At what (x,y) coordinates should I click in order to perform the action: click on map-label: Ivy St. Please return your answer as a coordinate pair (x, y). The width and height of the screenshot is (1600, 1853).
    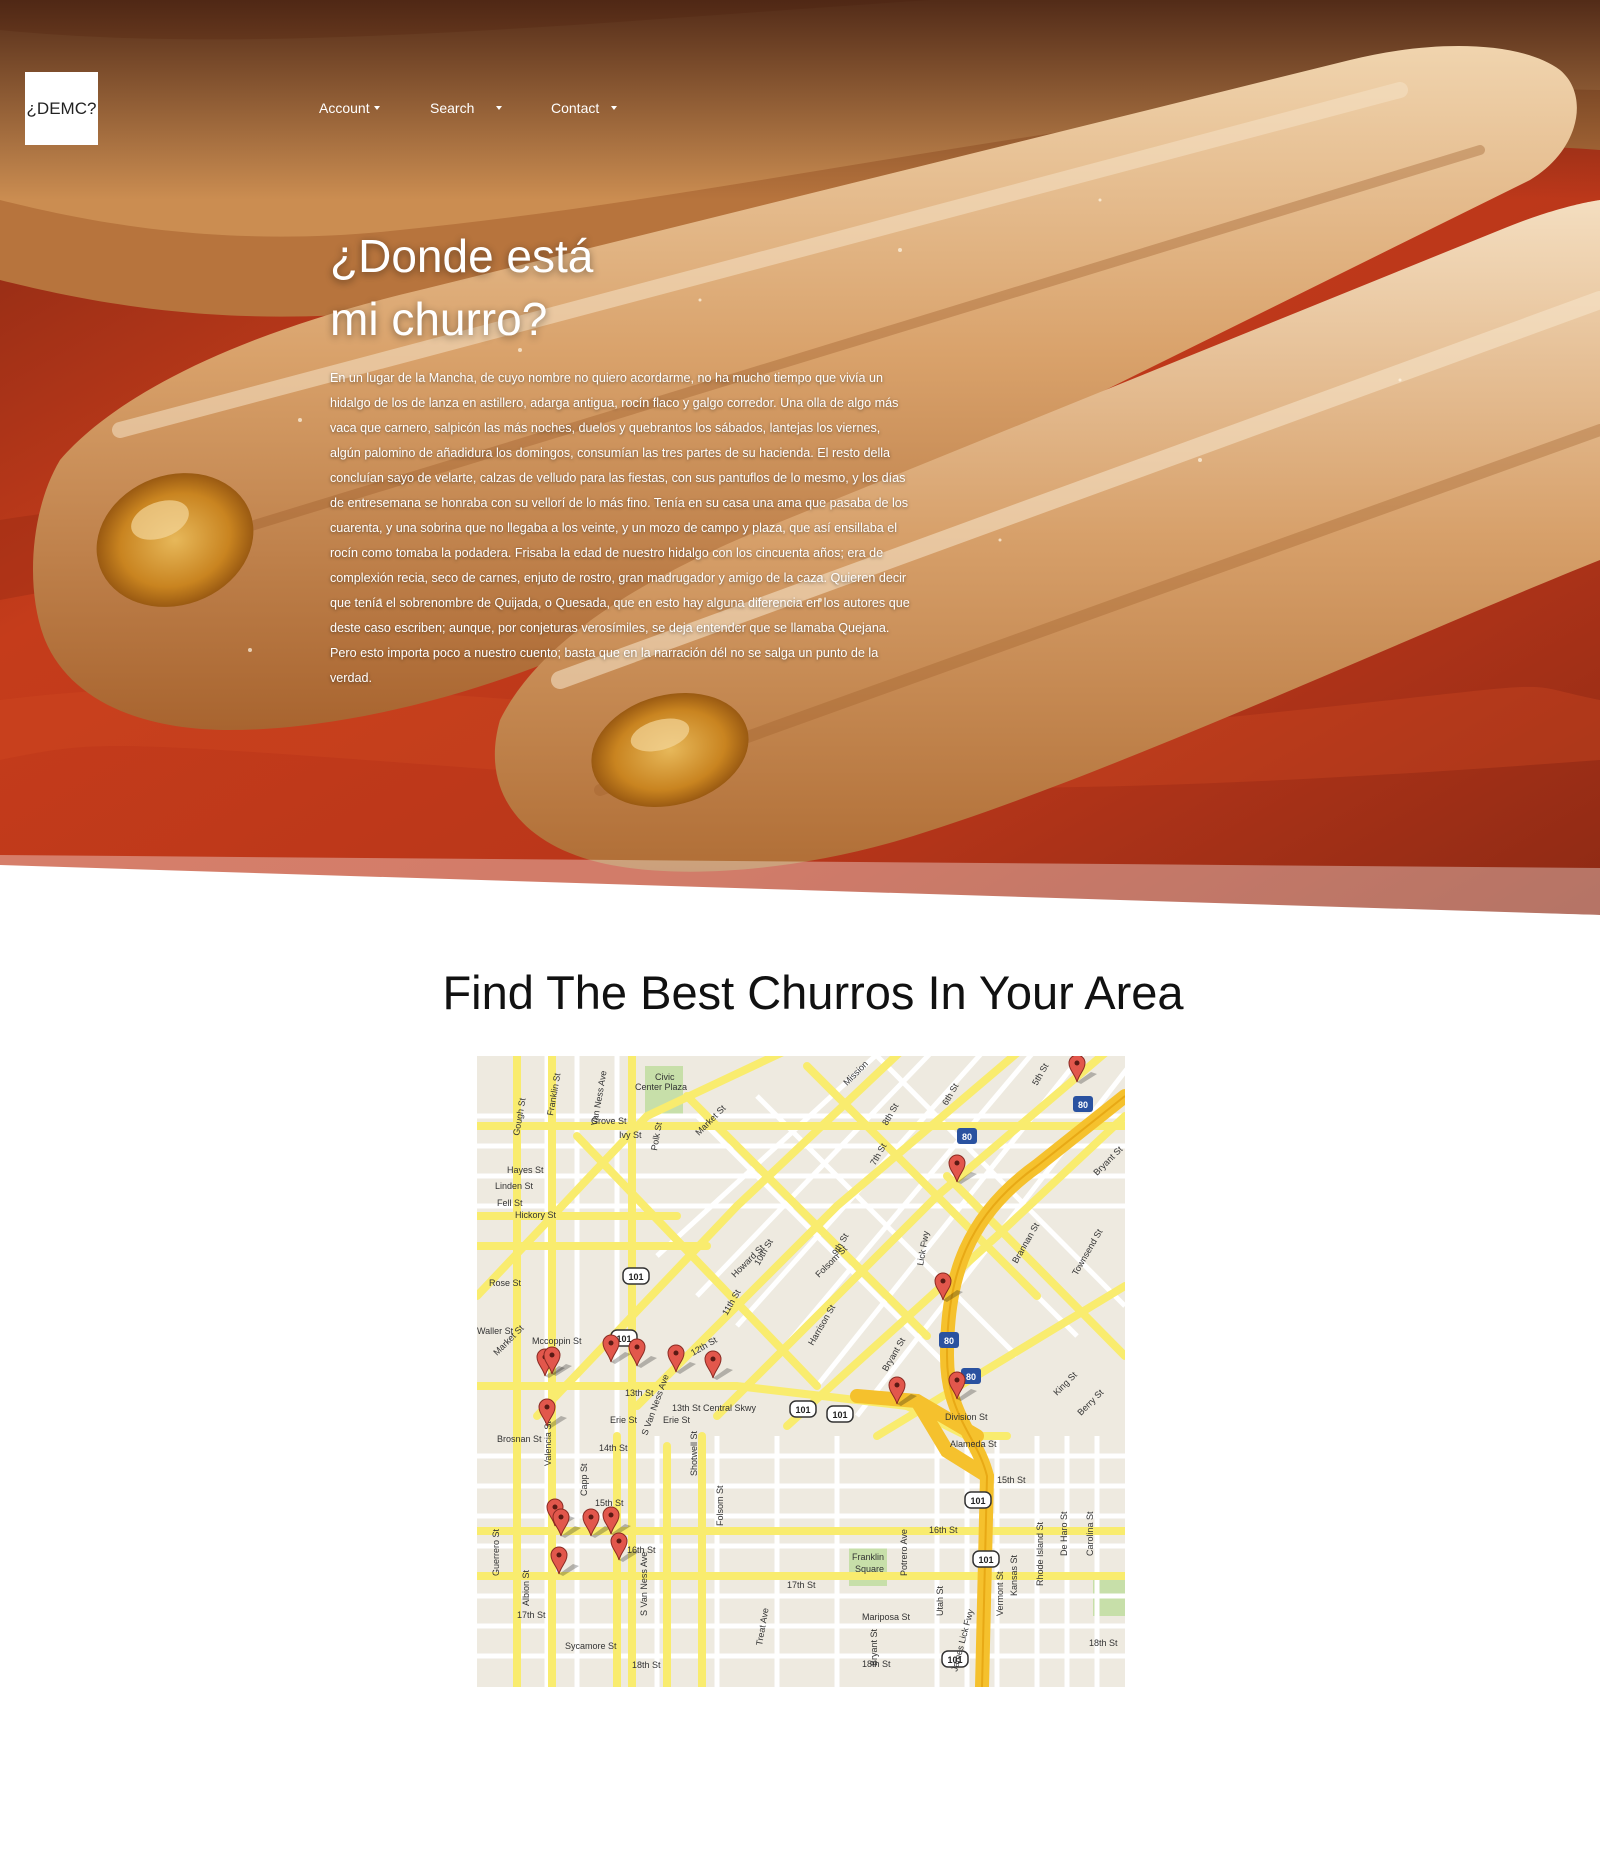
    Looking at the image, I should click on (630, 1135).